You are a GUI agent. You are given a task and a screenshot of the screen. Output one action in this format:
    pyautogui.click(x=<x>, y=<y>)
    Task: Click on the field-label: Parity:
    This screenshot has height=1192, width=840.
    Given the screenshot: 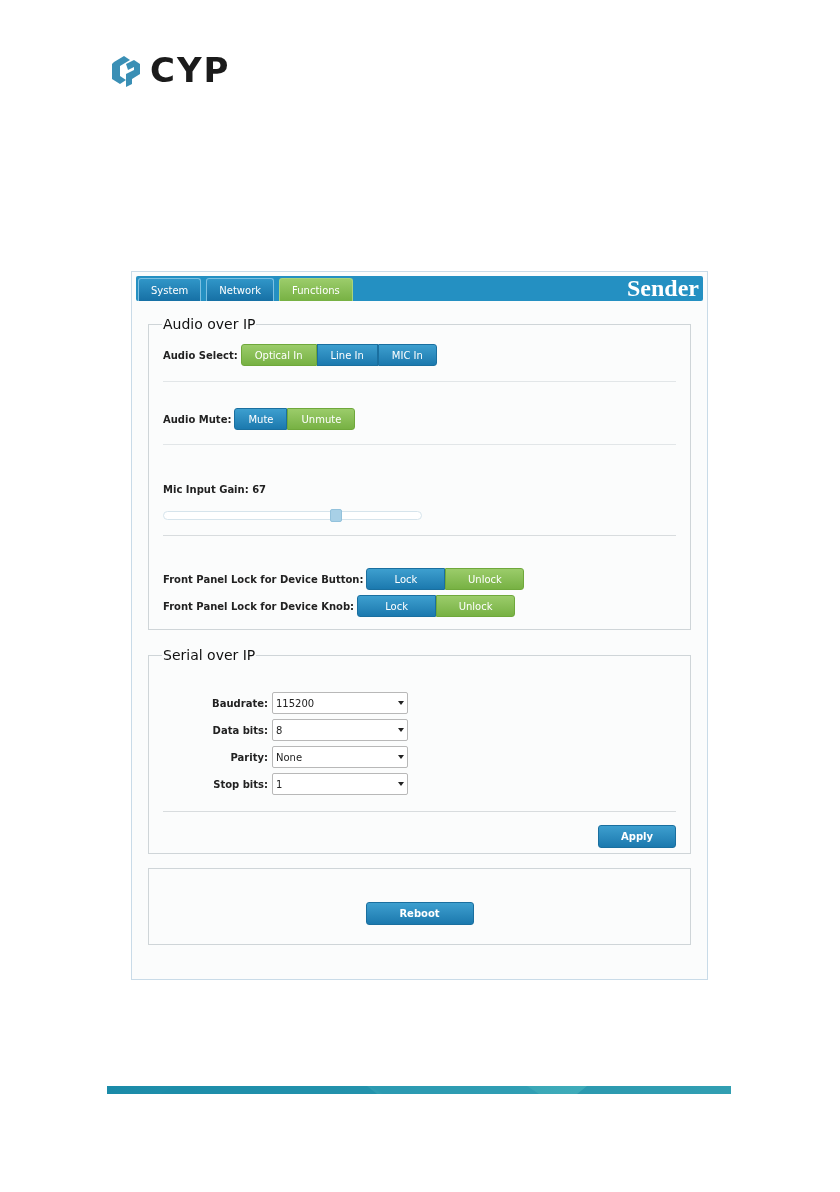 What is the action you would take?
    pyautogui.click(x=249, y=757)
    